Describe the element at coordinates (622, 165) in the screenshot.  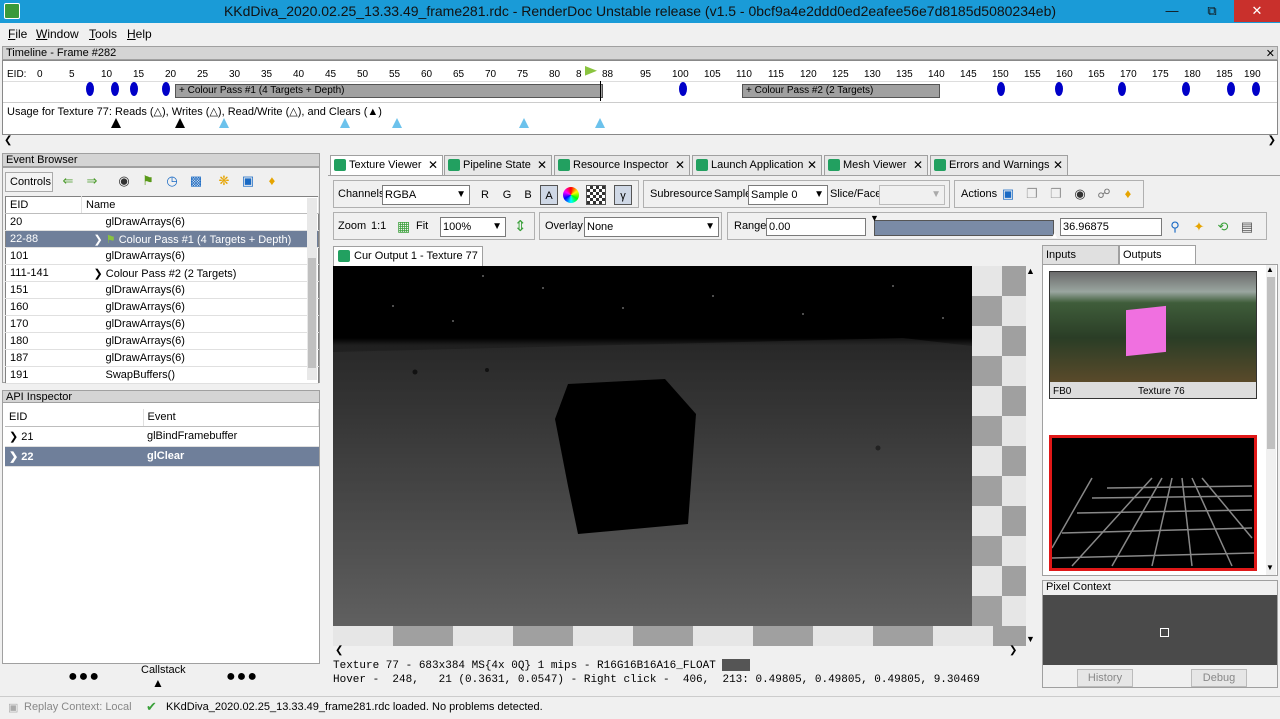
I see `tab-resource-inspector: Resource Inspector ✕` at that location.